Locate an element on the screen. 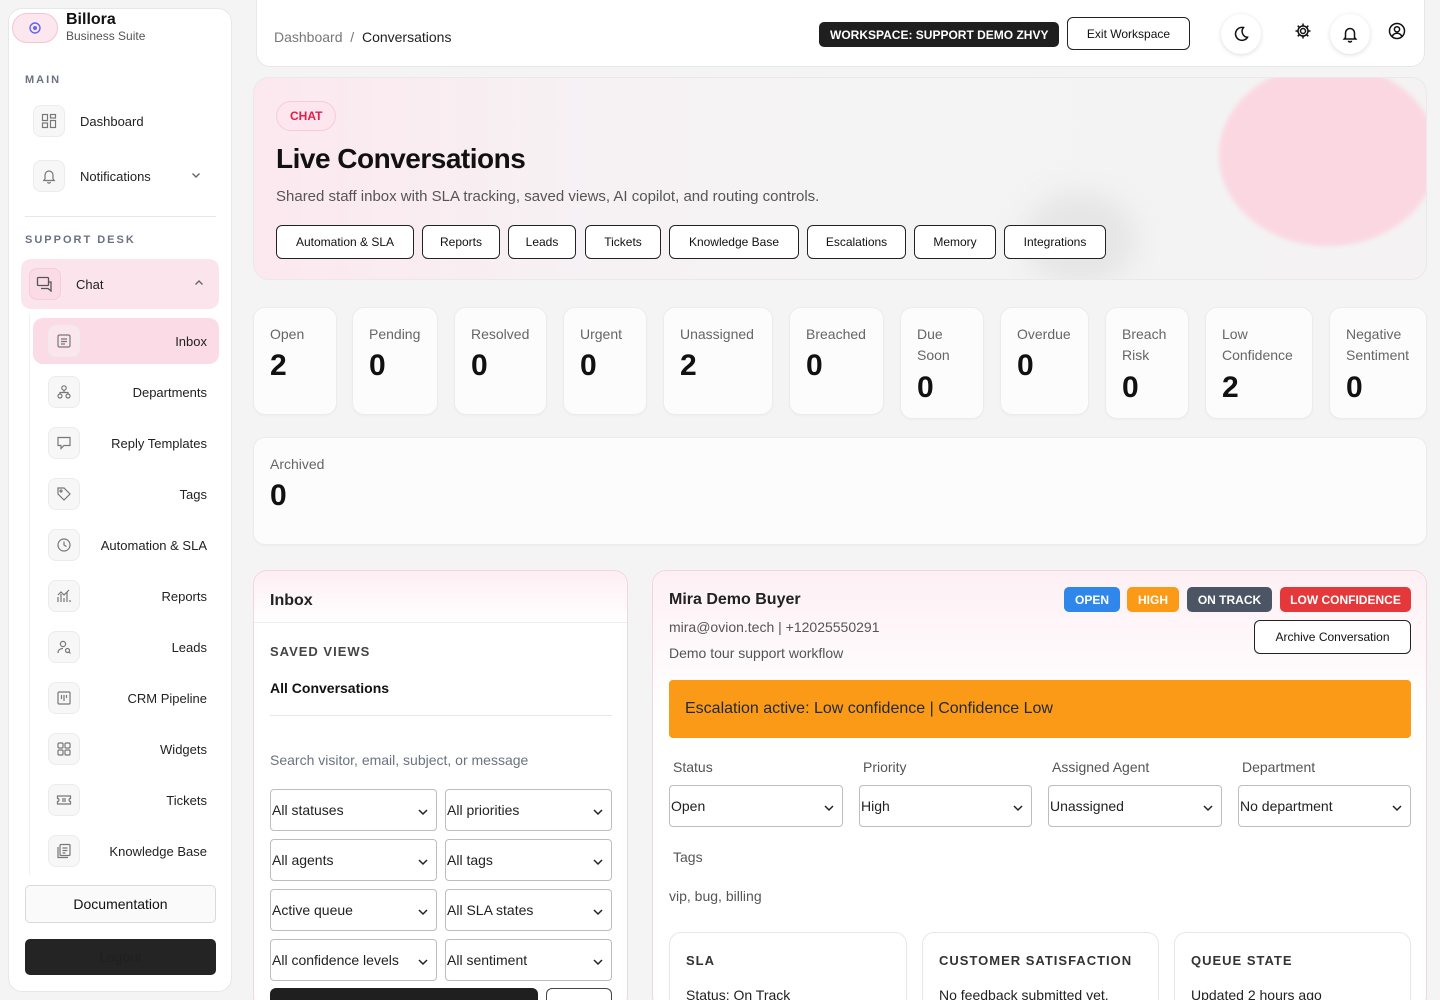  nav-notifications: Notifications is located at coordinates (120, 176).